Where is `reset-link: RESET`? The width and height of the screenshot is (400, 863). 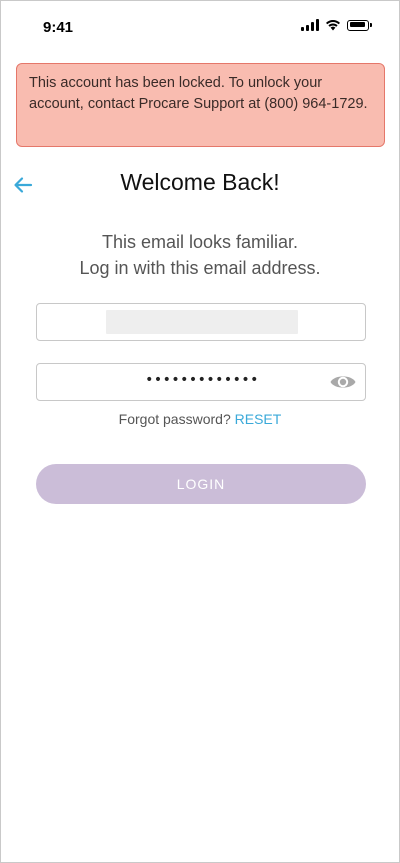
reset-link: RESET is located at coordinates (258, 419).